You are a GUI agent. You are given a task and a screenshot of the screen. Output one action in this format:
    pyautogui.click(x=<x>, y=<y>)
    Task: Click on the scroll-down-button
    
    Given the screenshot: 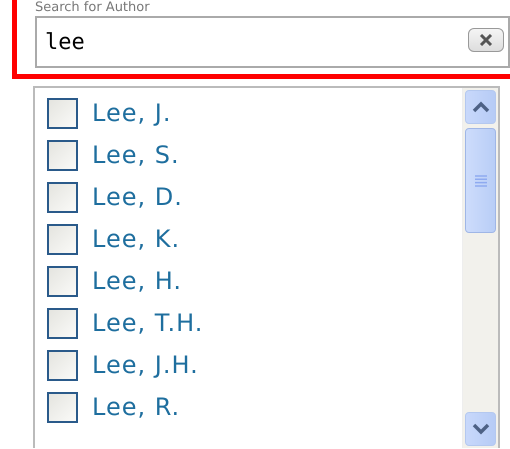 What is the action you would take?
    pyautogui.click(x=480, y=429)
    